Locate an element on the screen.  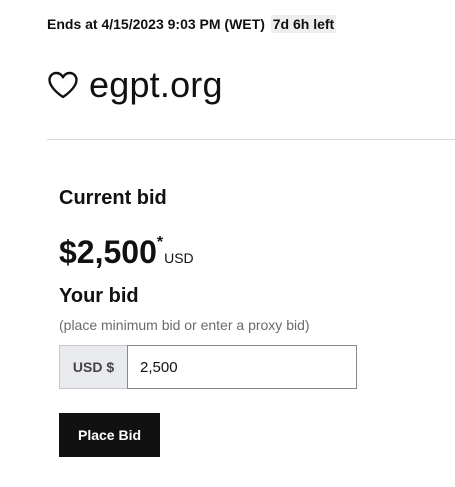
your-bid-label: Your bid is located at coordinates (99, 296).